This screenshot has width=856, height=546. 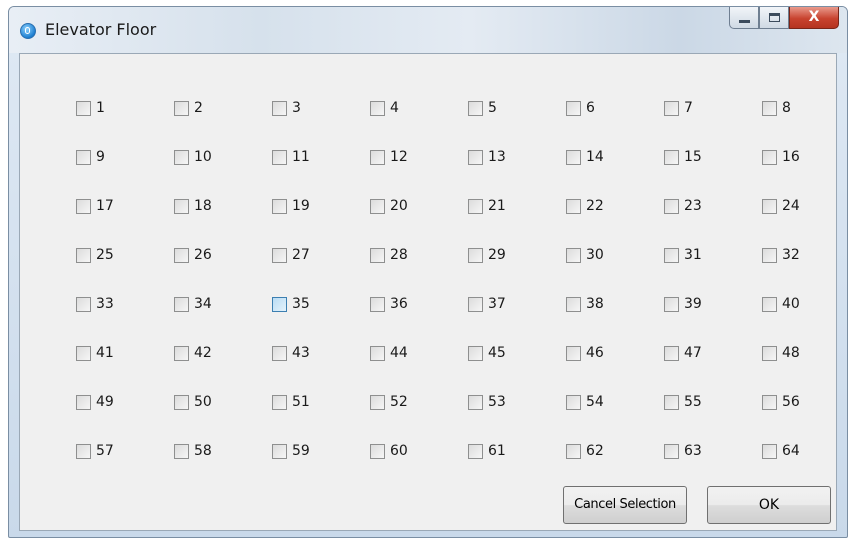 I want to click on floor-checkbox-35: 35, so click(x=321, y=318).